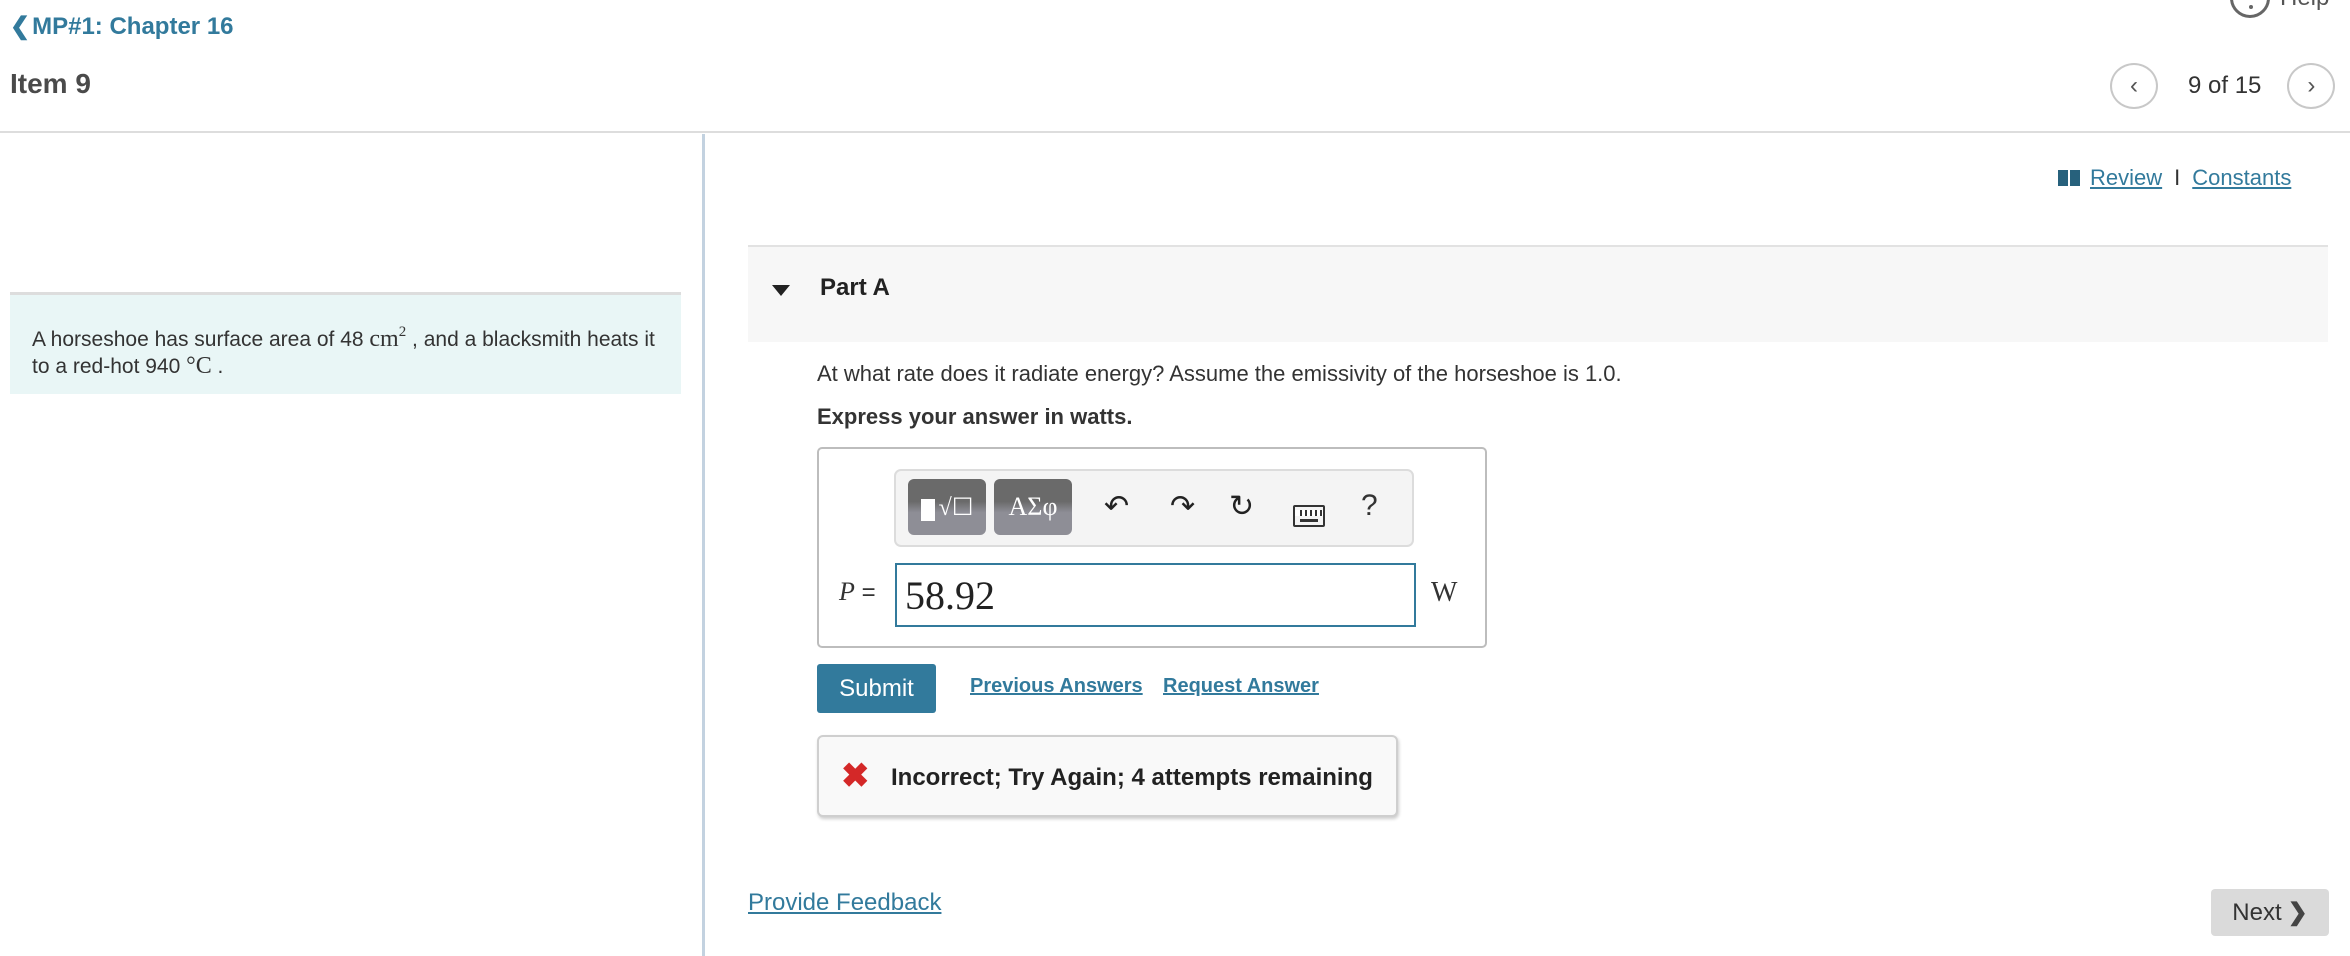  Describe the element at coordinates (2257, 912) in the screenshot. I see `next-label: Next` at that location.